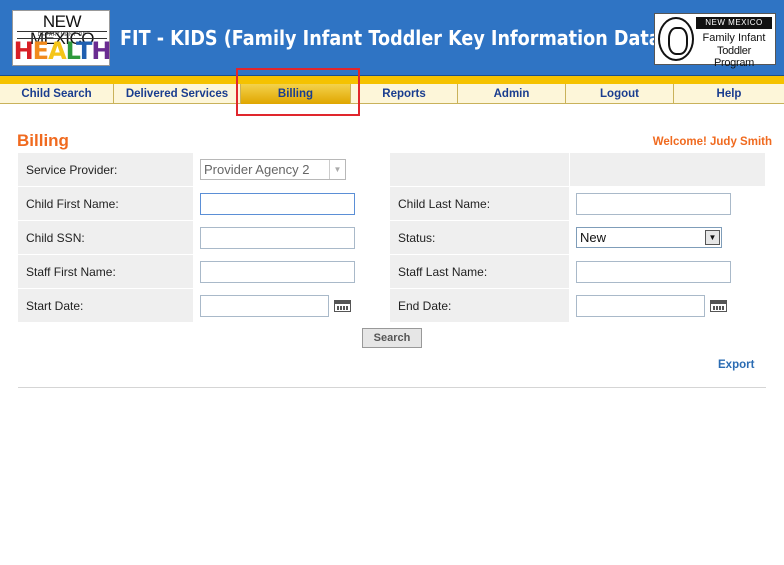 The width and height of the screenshot is (784, 565). I want to click on child-first-name-input, so click(277, 203).